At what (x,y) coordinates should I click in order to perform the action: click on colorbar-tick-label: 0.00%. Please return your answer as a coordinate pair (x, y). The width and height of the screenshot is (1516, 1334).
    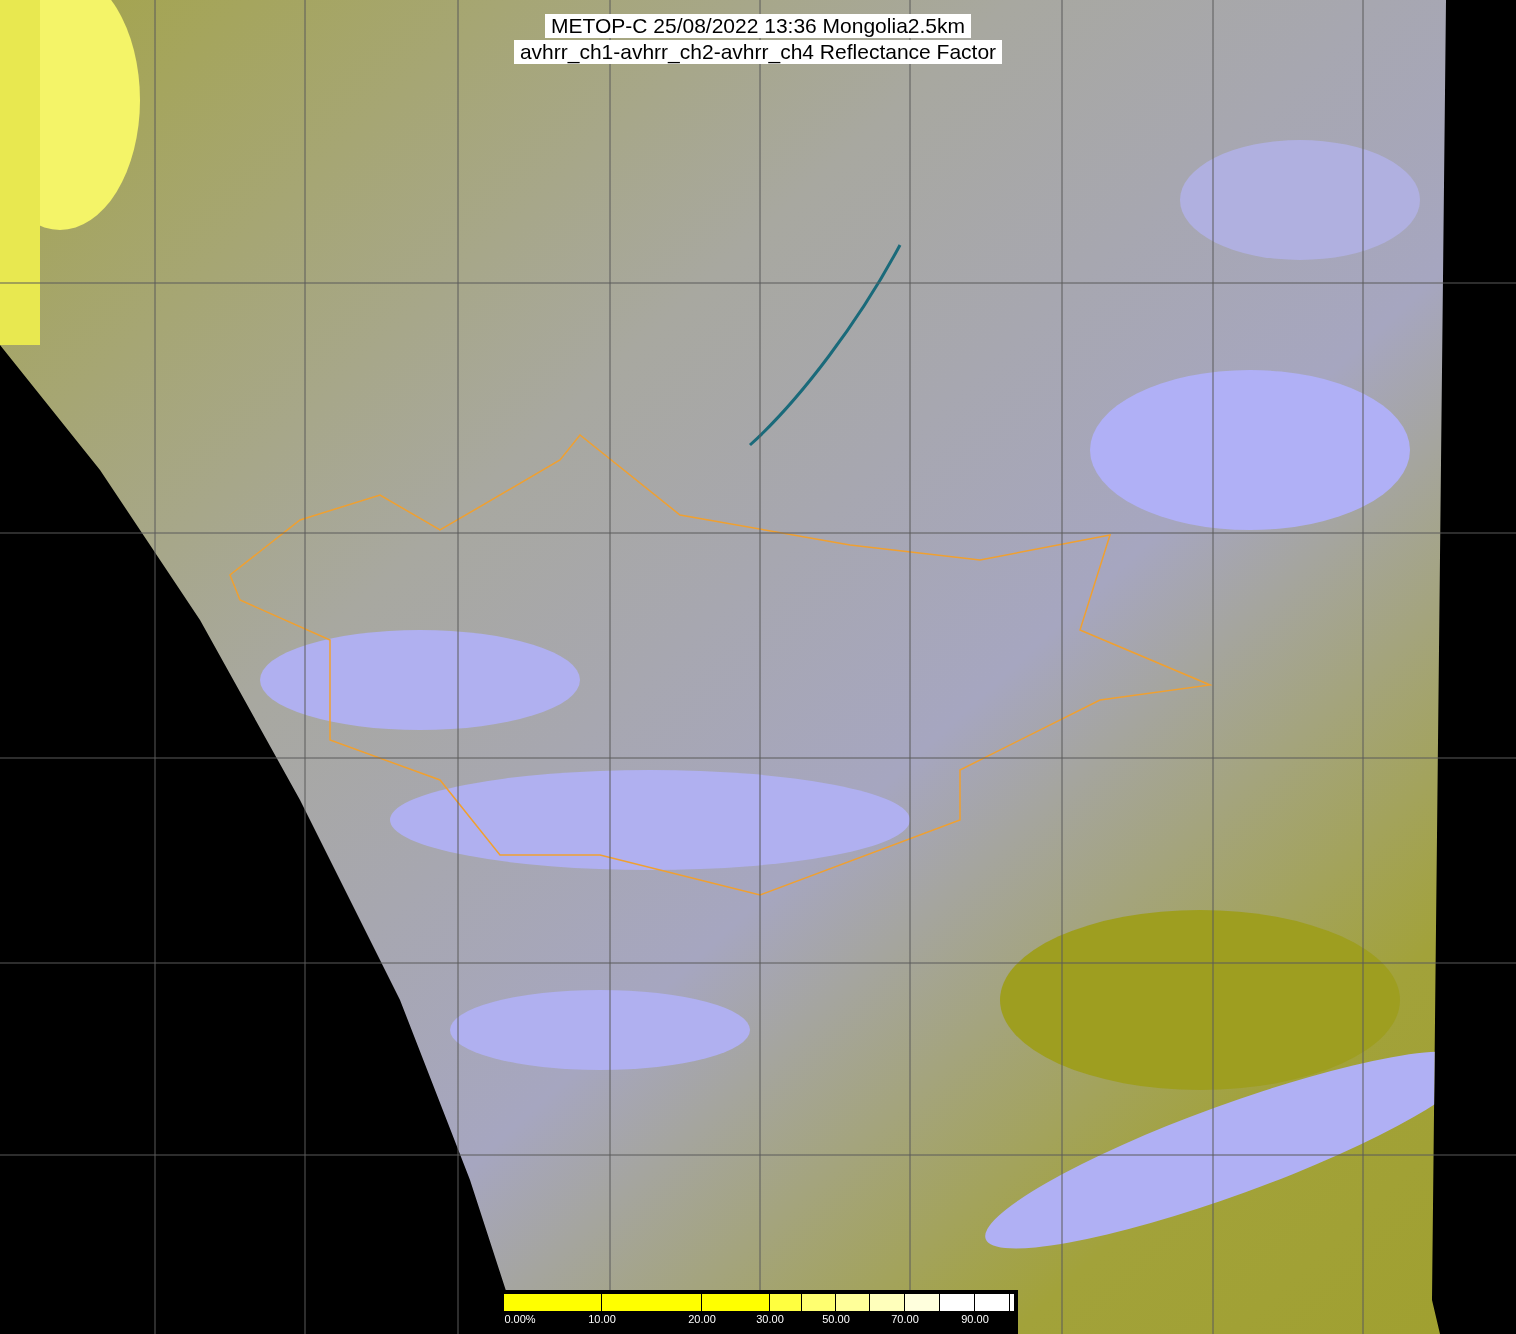
    Looking at the image, I should click on (520, 1319).